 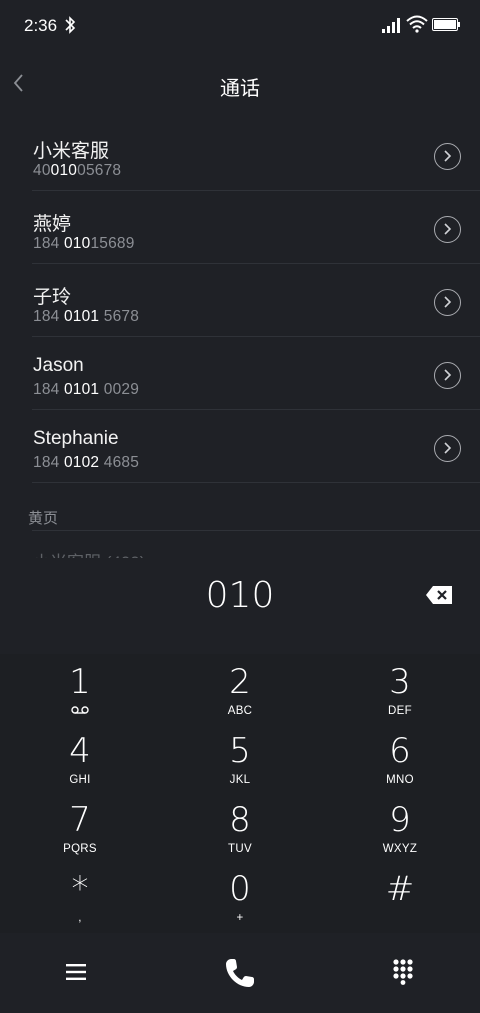 What do you see at coordinates (240, 446) in the screenshot?
I see `contact-row: Stephanie 184 0102 4685` at bounding box center [240, 446].